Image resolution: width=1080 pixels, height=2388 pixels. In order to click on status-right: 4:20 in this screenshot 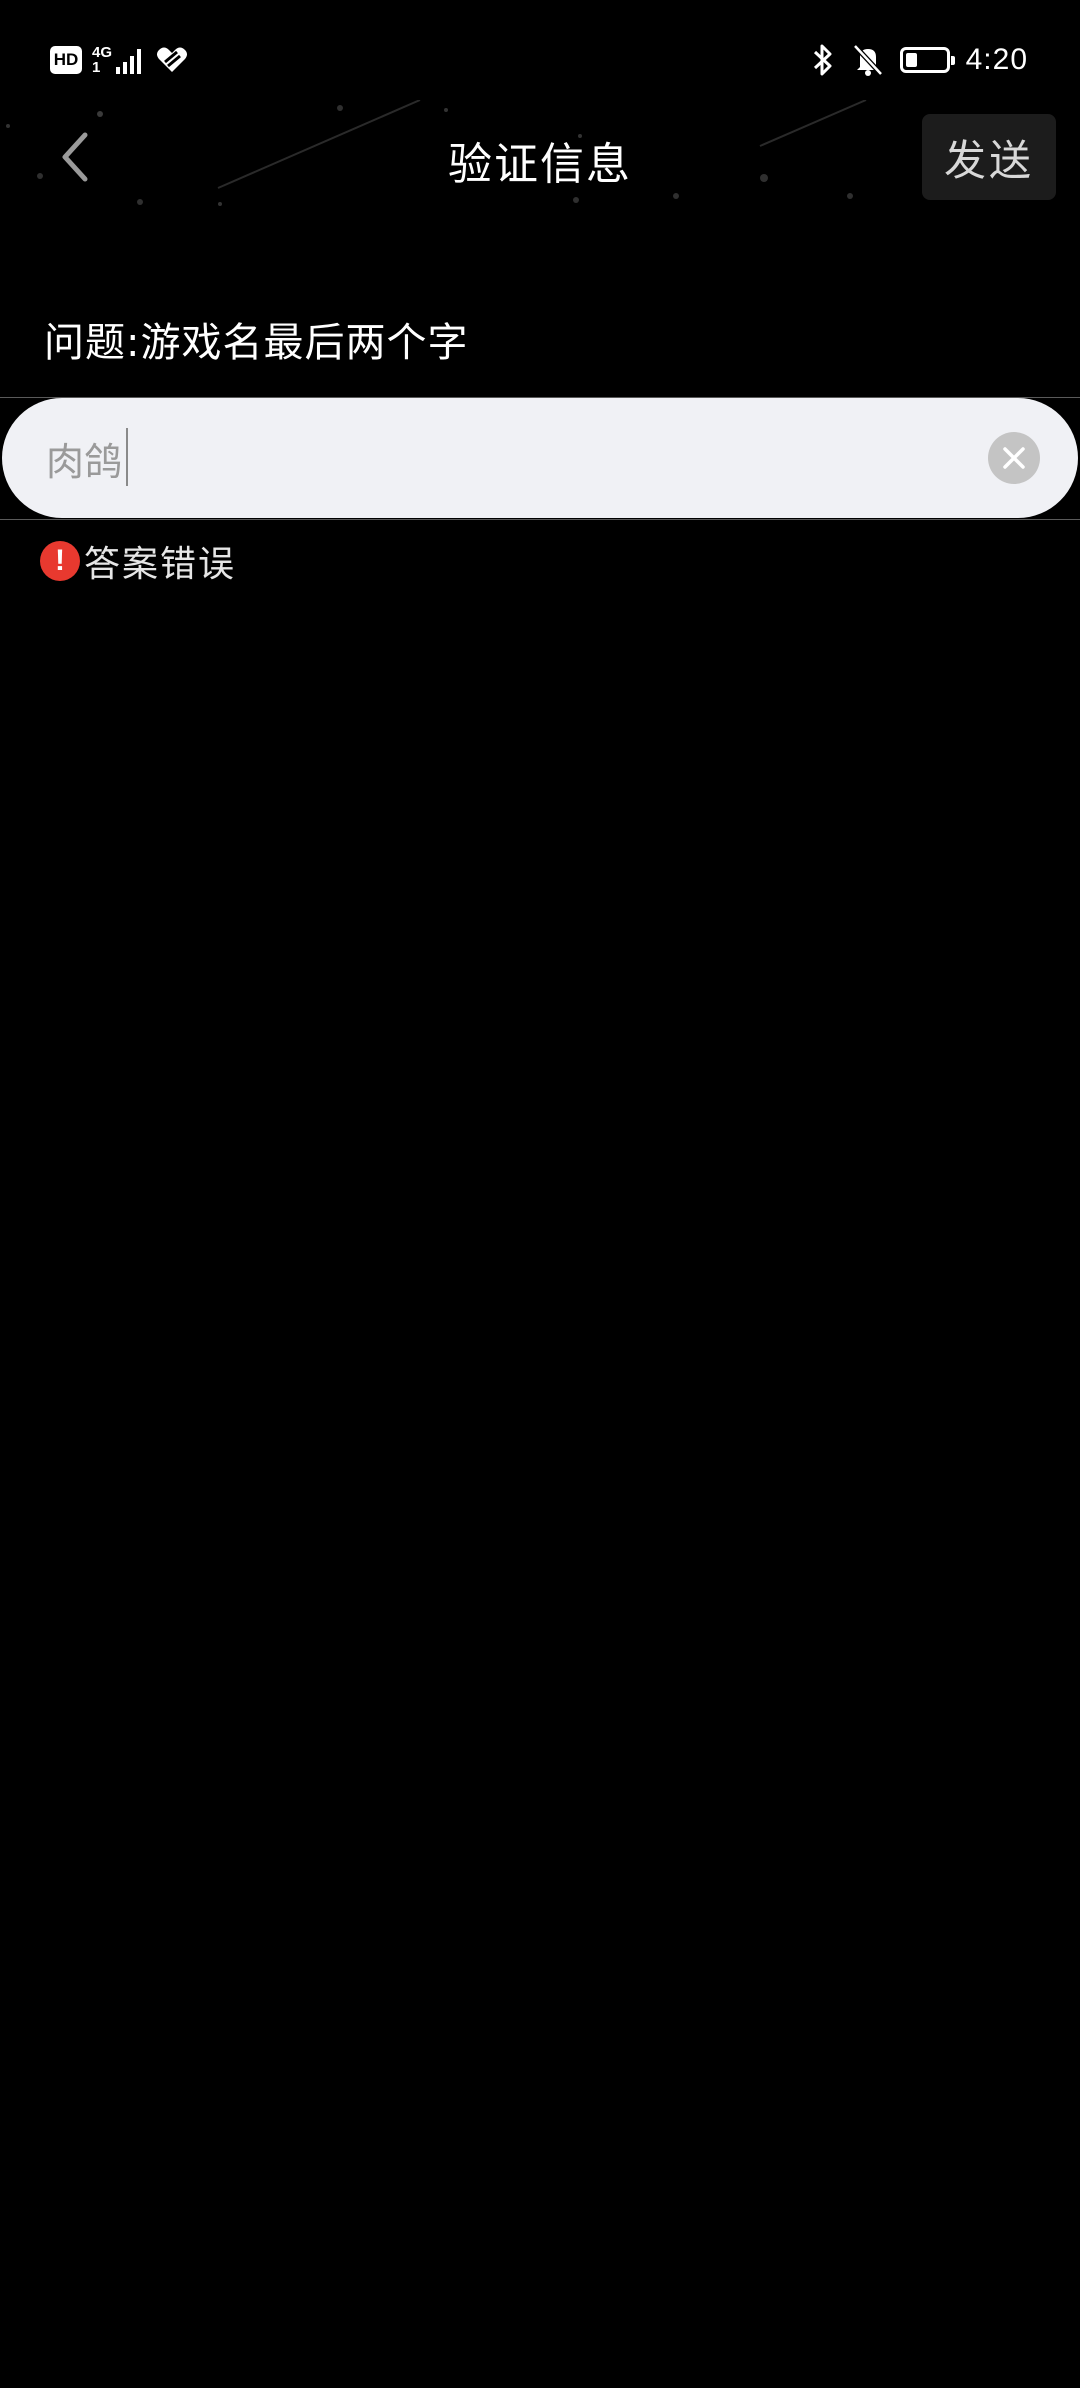, I will do `click(919, 60)`.